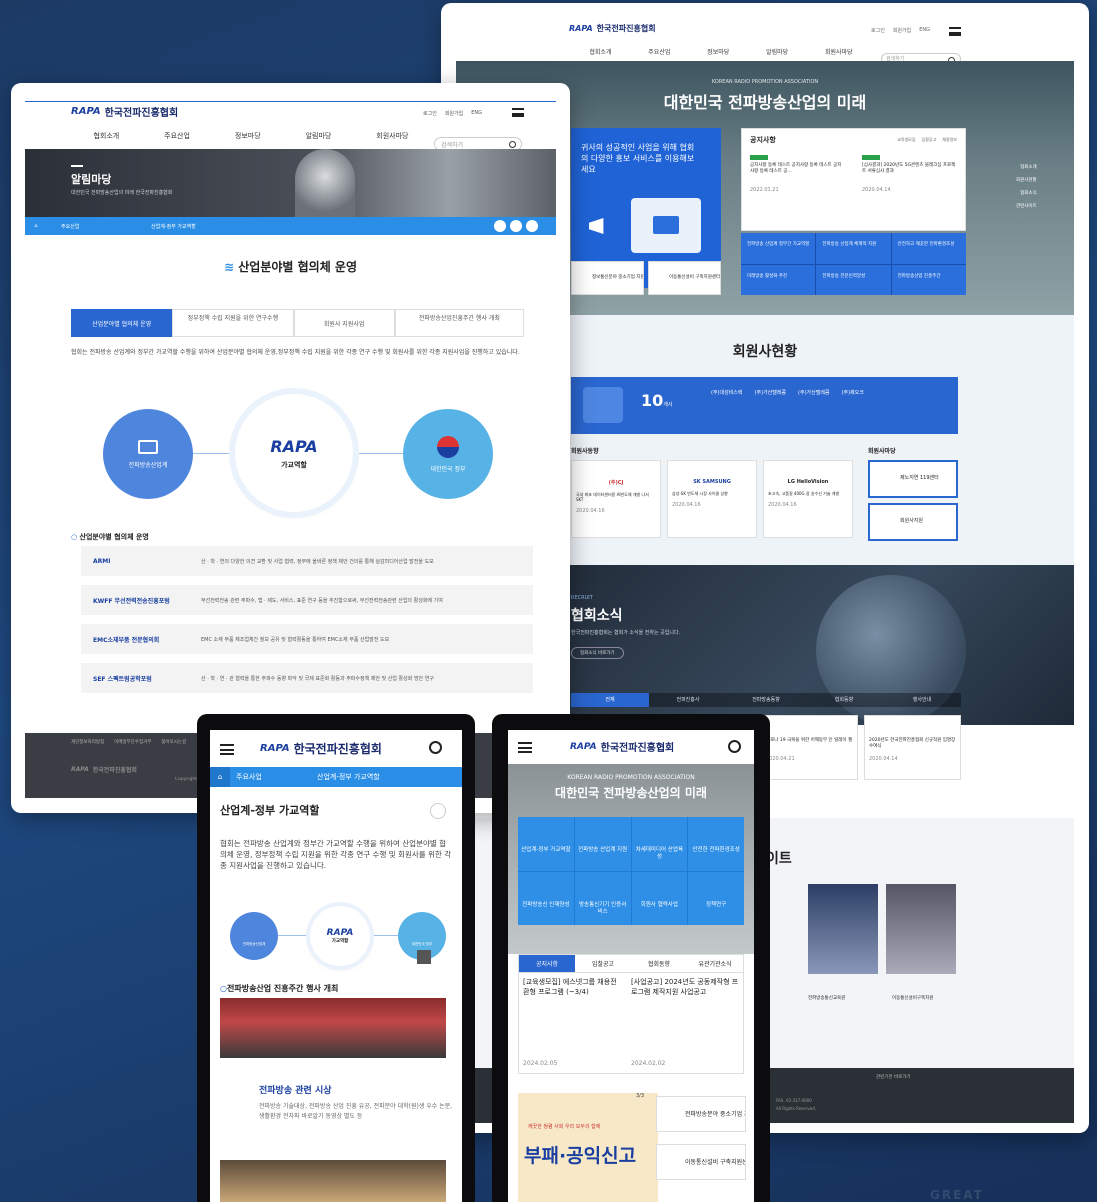 This screenshot has height=1202, width=1097. Describe the element at coordinates (701, 1114) in the screenshot. I see `side-link: 전파방송분야 중소기업 지원` at that location.